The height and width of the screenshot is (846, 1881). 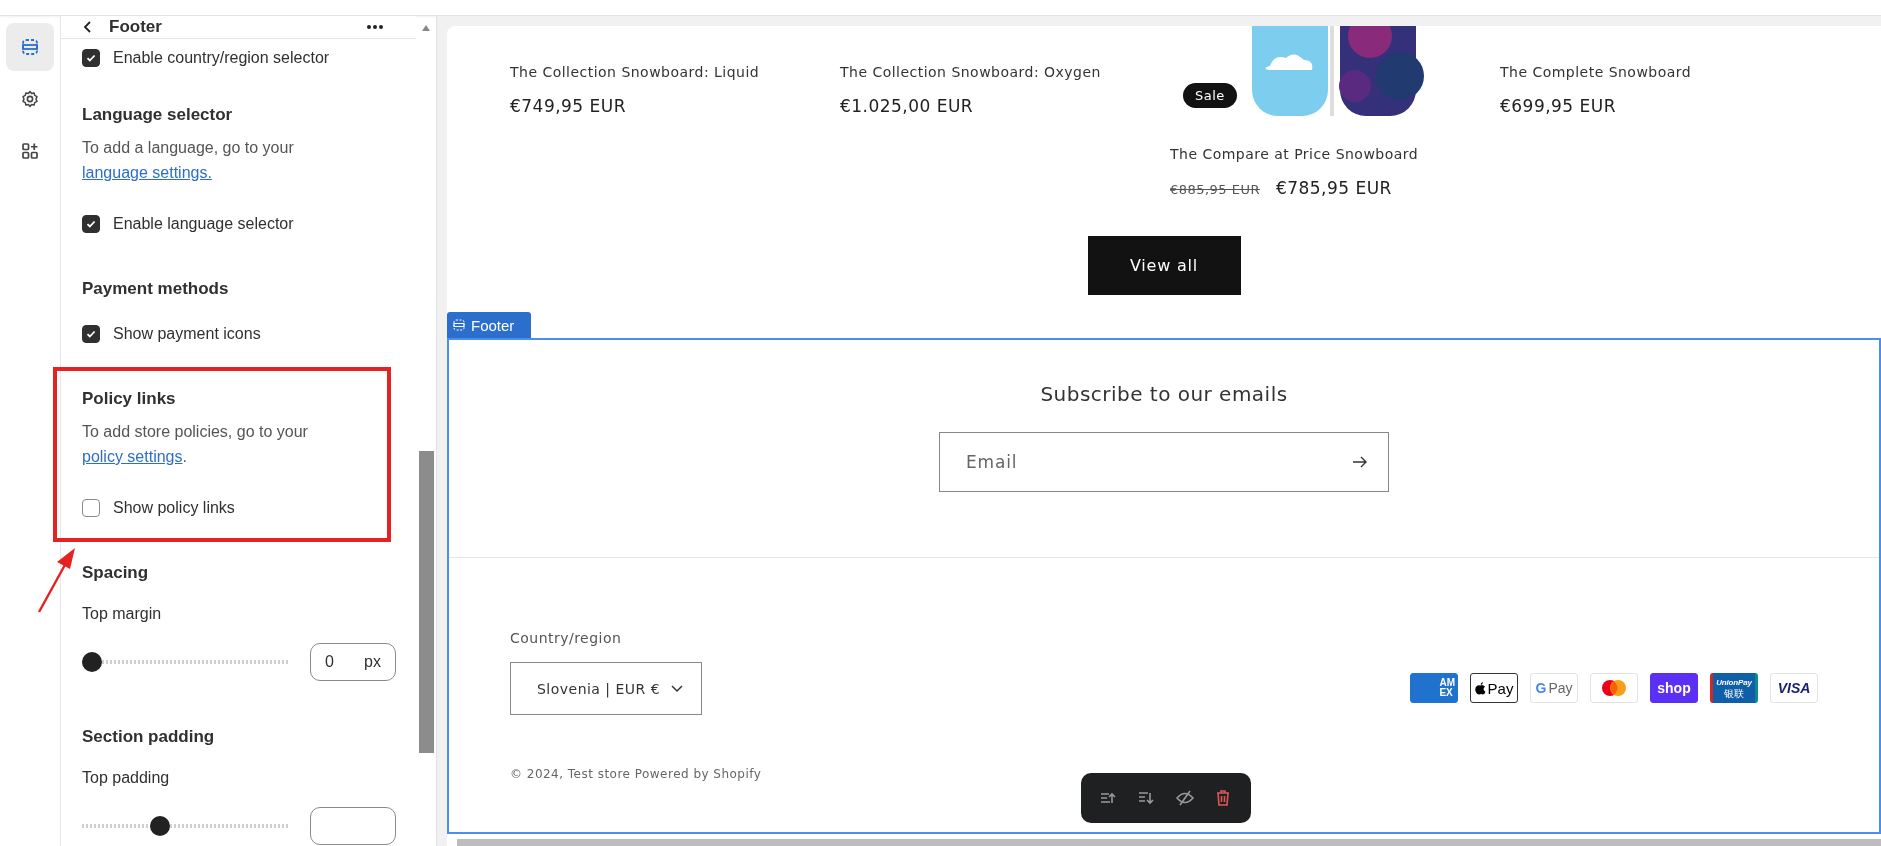 What do you see at coordinates (188, 160) in the screenshot?
I see `description: To add a language, go to your language settings.` at bounding box center [188, 160].